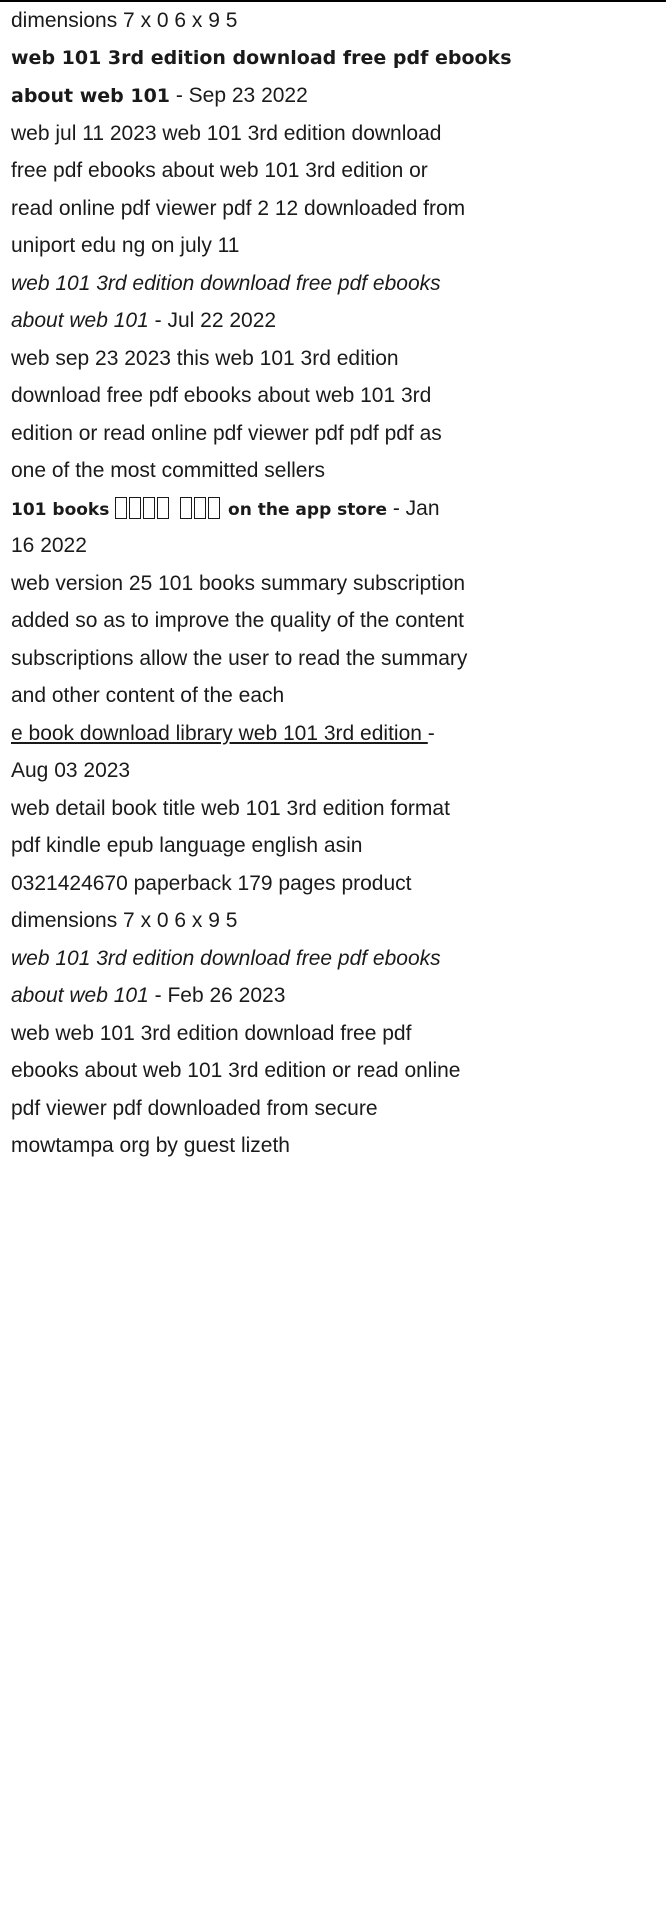 The height and width of the screenshot is (1921, 666). I want to click on body-line: web sep 23 2023 this web 101 3rd edition, so click(205, 358).